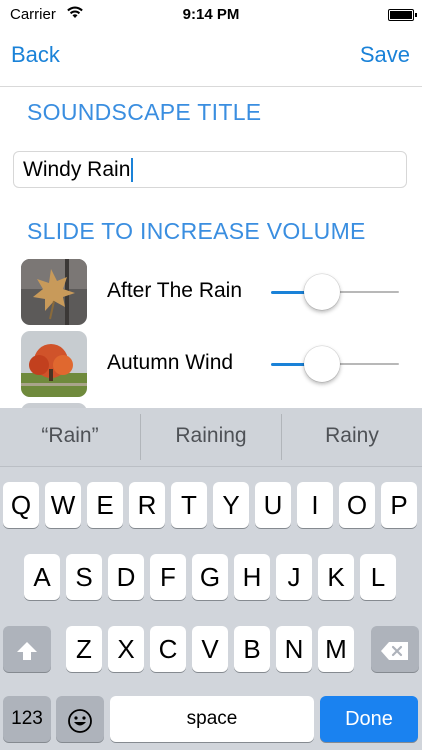 Image resolution: width=422 pixels, height=750 pixels. Describe the element at coordinates (336, 649) in the screenshot. I see `key-m: M` at that location.